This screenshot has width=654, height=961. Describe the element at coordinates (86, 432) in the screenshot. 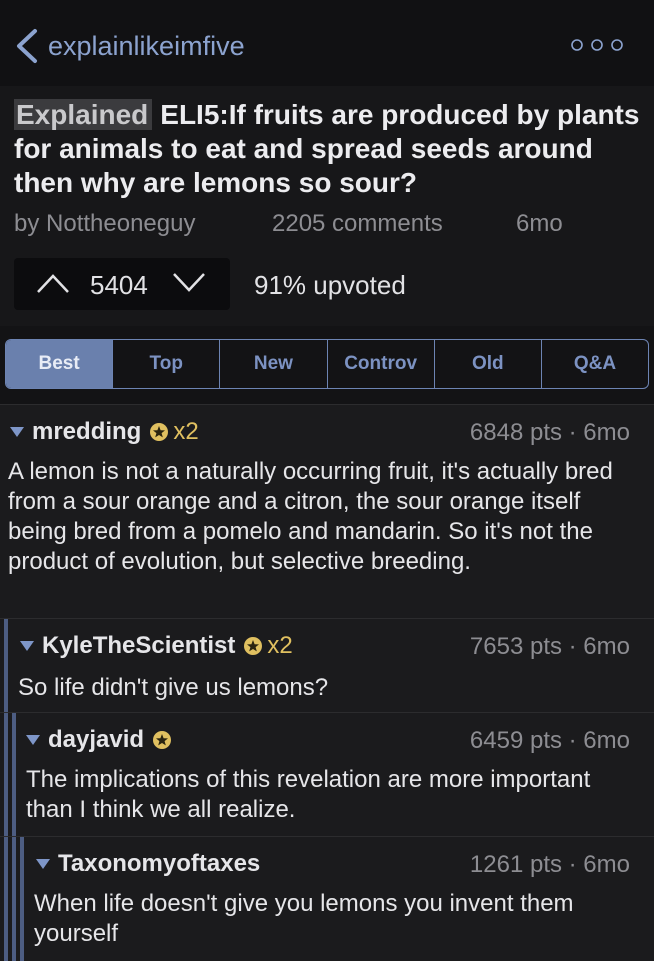

I see `comment-author: mredding` at that location.